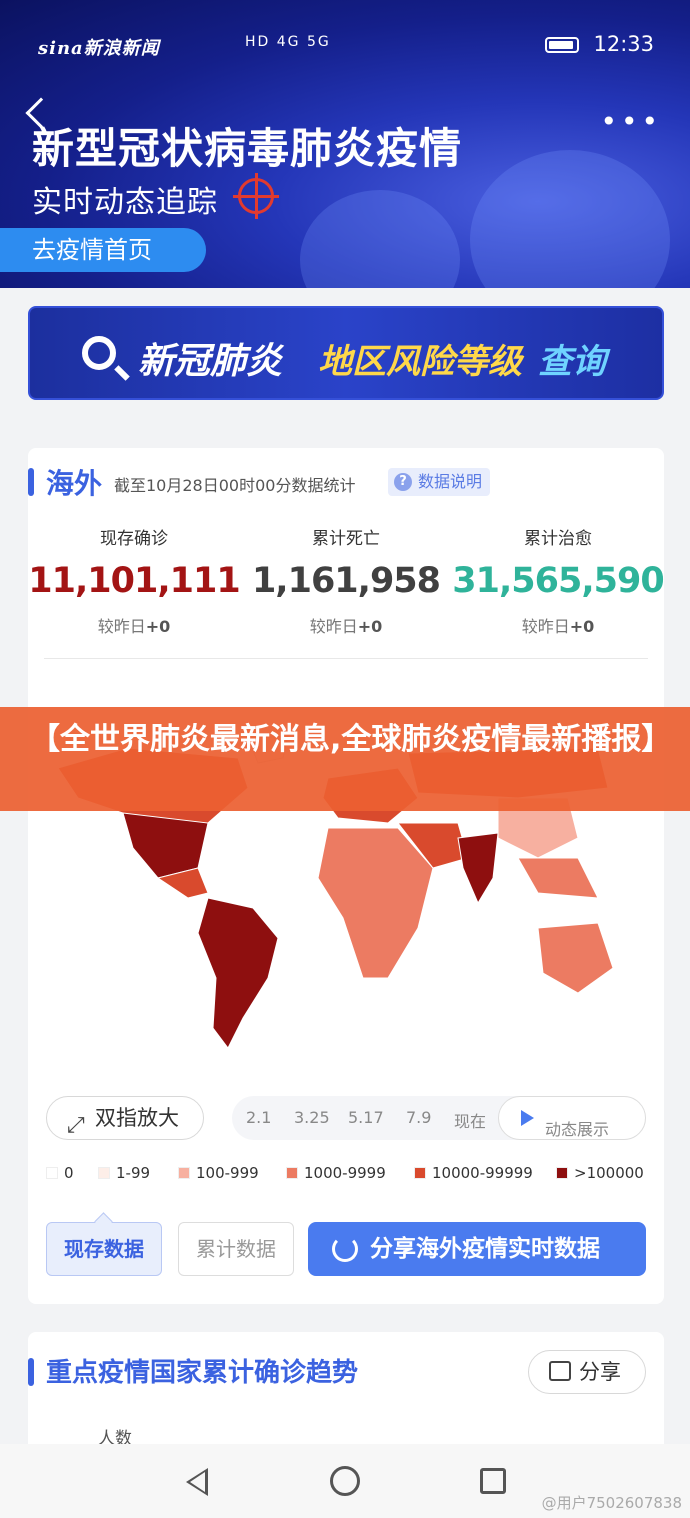  Describe the element at coordinates (345, 759) in the screenshot. I see `caption-overlay: 【全世界肺炎最新消息,全球肺炎疫情最新播报】` at that location.